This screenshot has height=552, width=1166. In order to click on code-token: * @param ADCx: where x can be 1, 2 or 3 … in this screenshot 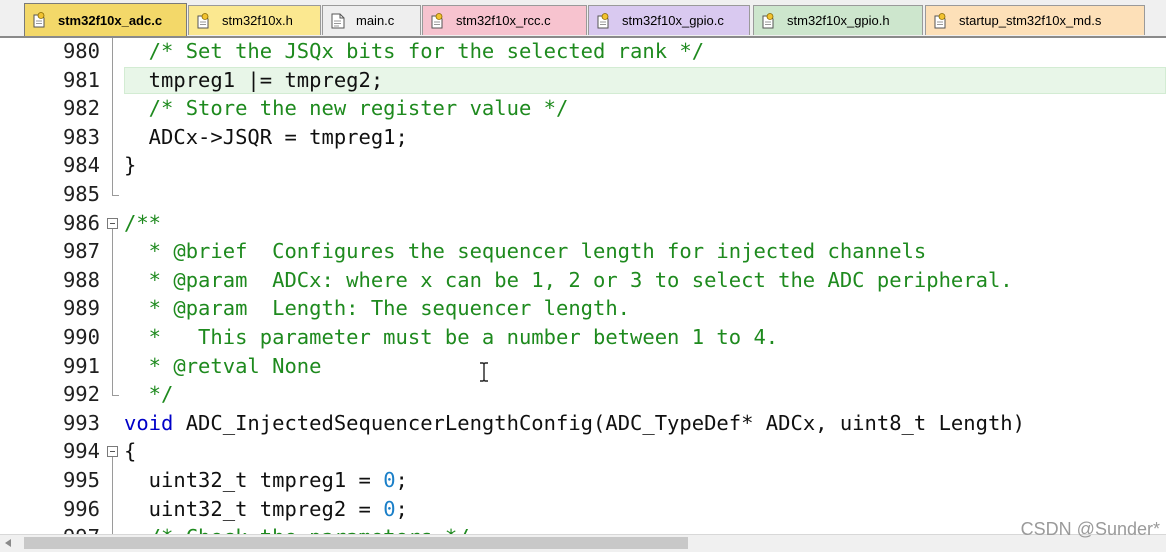, I will do `click(568, 279)`.